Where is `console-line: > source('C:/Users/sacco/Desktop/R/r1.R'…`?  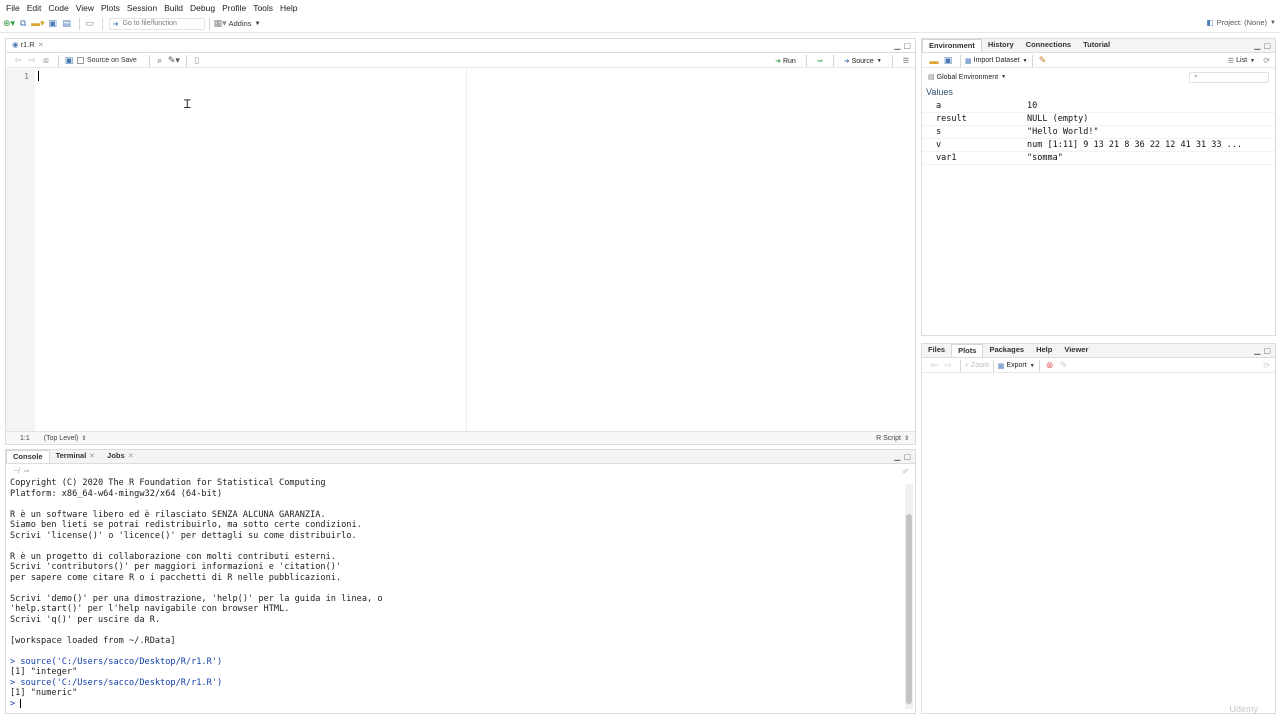
console-line: > source('C:/Users/sacco/Desktop/R/r1.R'… is located at coordinates (116, 661).